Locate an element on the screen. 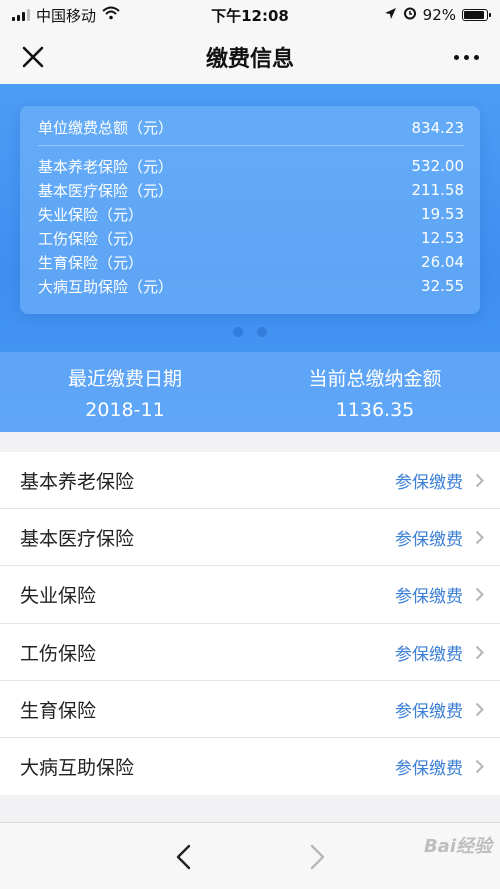  carrier-label: 中国移动 is located at coordinates (66, 15).